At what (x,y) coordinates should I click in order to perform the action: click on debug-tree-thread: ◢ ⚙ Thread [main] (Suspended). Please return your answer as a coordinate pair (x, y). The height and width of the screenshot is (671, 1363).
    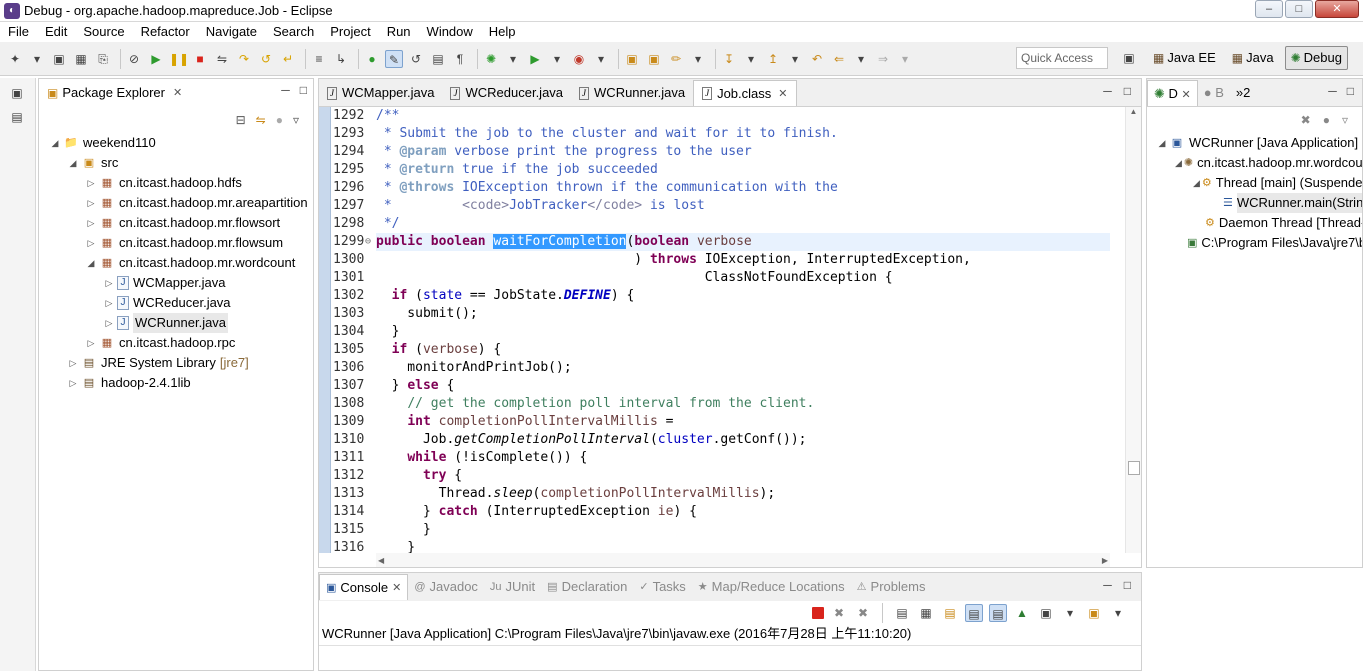
    Looking at the image, I should click on (1254, 183).